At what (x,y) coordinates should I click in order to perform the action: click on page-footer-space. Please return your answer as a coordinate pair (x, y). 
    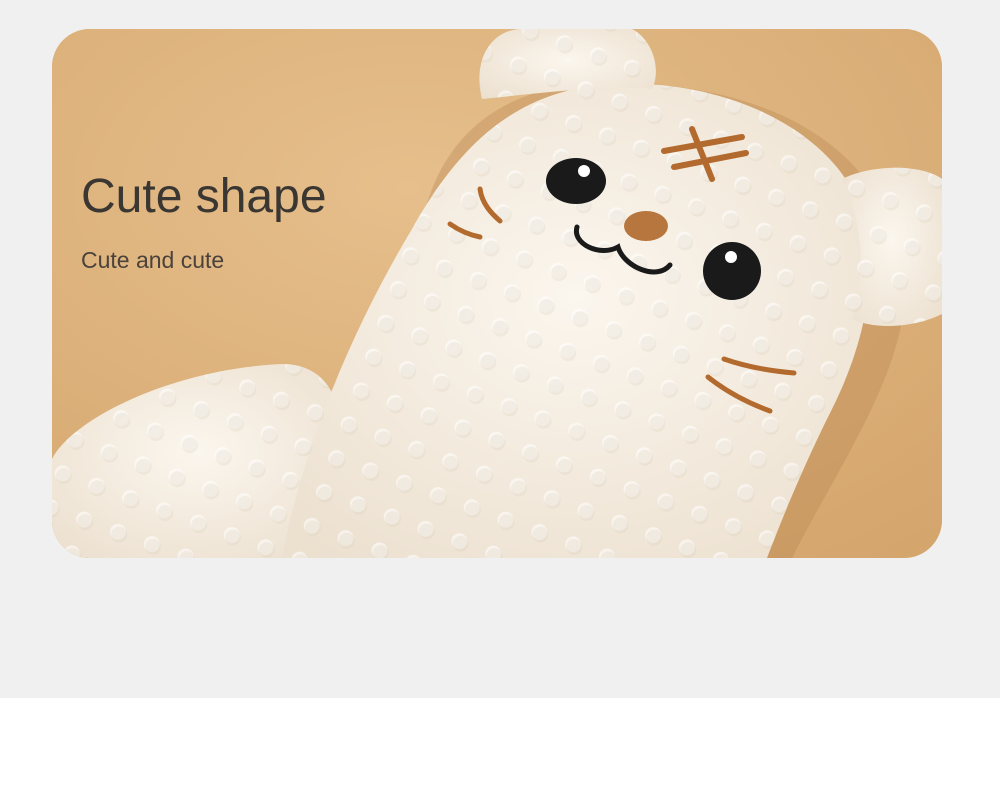
    Looking at the image, I should click on (500, 746).